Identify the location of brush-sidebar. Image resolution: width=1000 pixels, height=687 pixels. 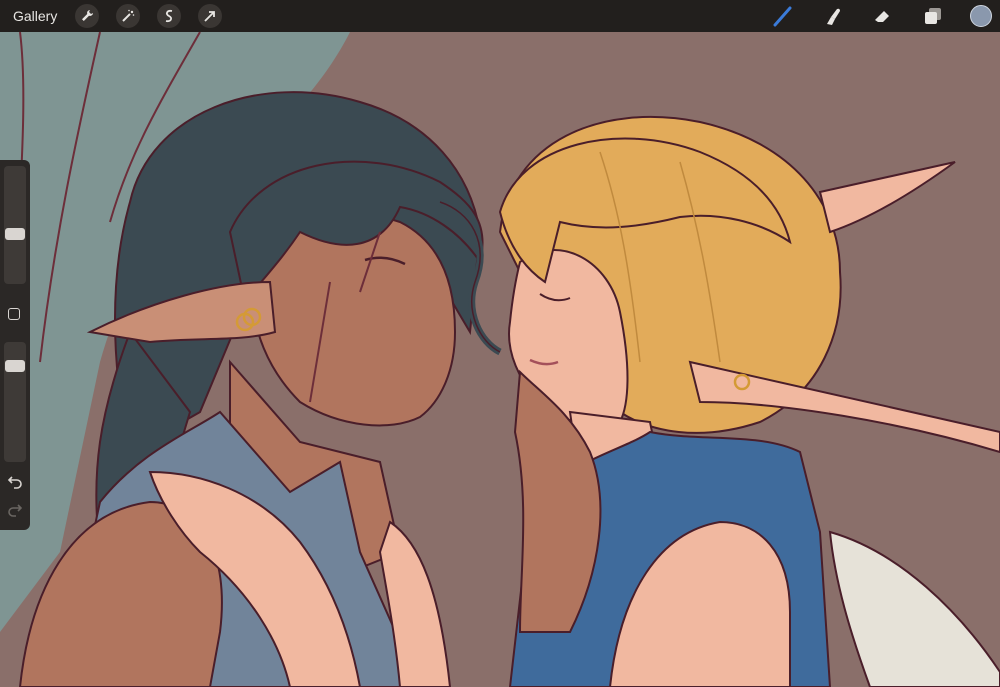
(15, 345).